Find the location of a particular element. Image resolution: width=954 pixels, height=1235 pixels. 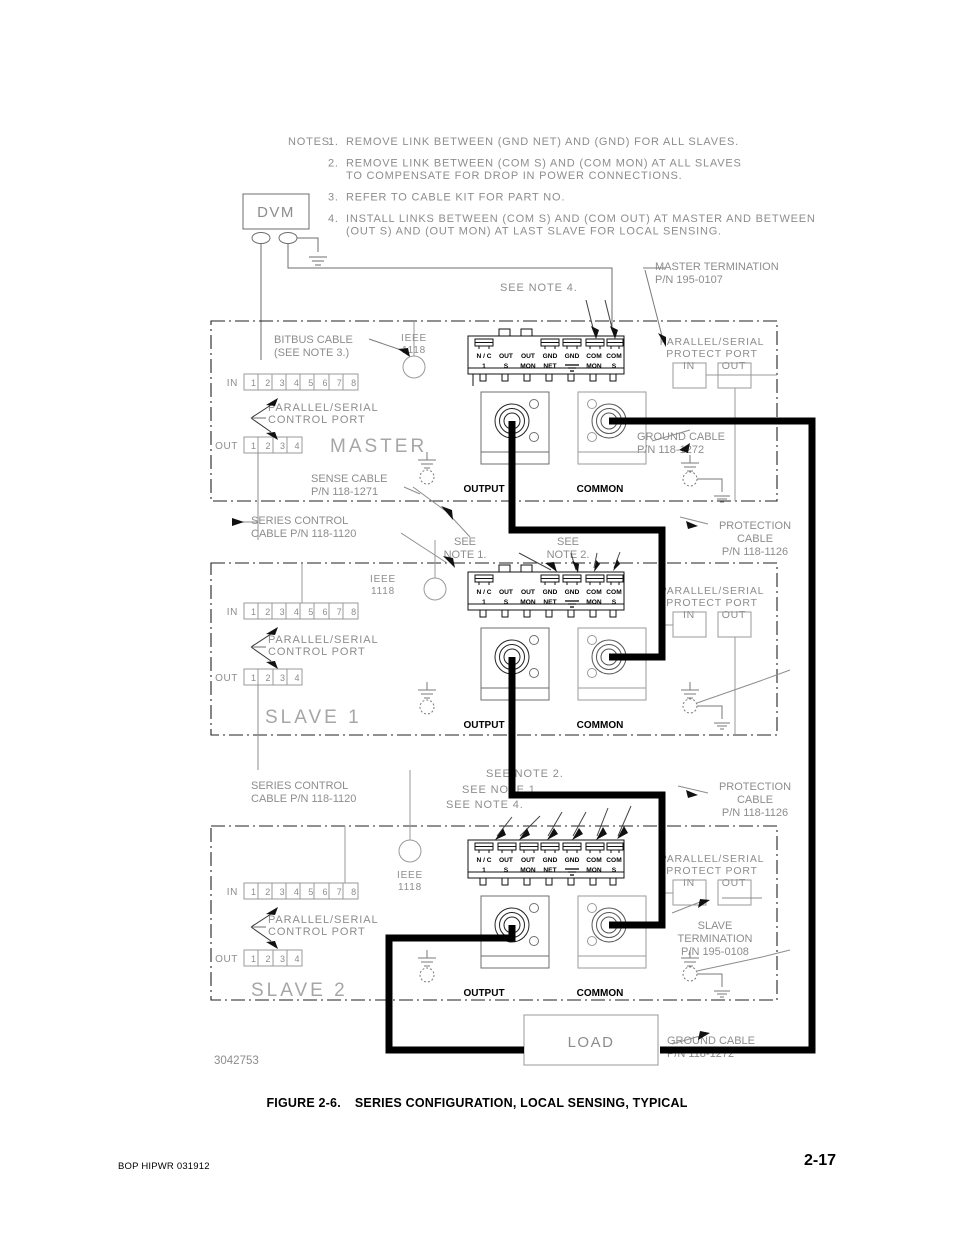

slave1-in-pin: 5 is located at coordinates (310, 612).